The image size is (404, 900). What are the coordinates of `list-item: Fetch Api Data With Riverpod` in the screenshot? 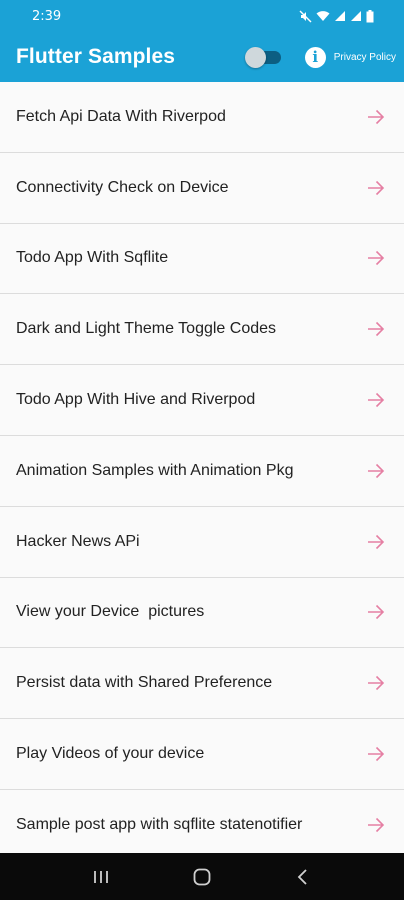 It's located at (202, 117).